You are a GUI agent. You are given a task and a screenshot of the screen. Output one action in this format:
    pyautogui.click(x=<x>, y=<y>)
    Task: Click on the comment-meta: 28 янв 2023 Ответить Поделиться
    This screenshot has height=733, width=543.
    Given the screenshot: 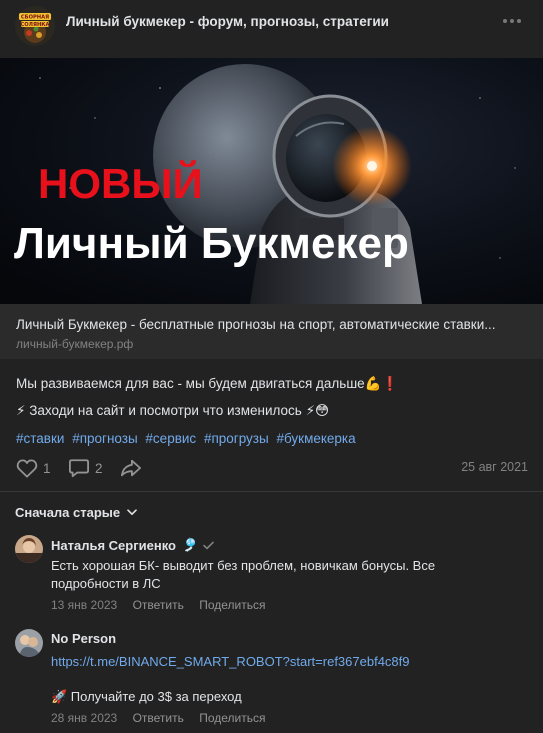 What is the action you would take?
    pyautogui.click(x=158, y=718)
    